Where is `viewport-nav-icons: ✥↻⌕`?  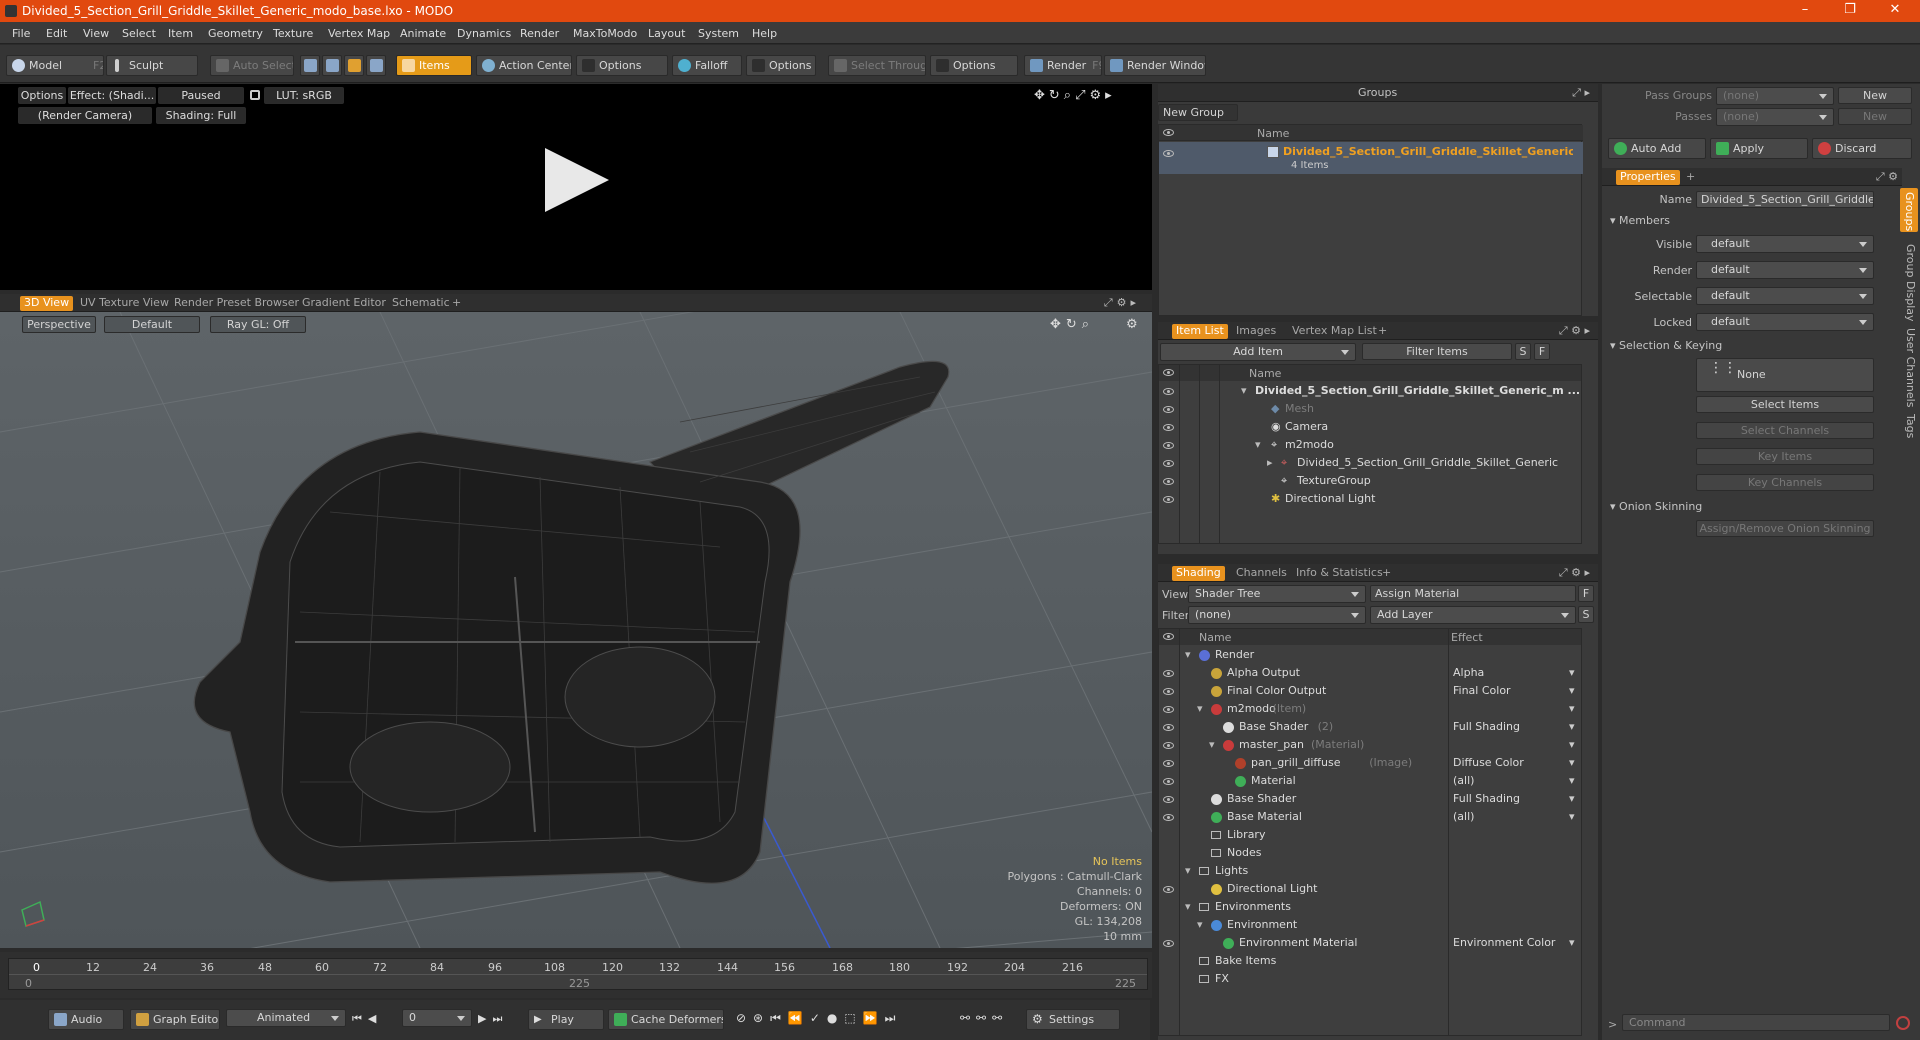 viewport-nav-icons: ✥↻⌕ is located at coordinates (1072, 324).